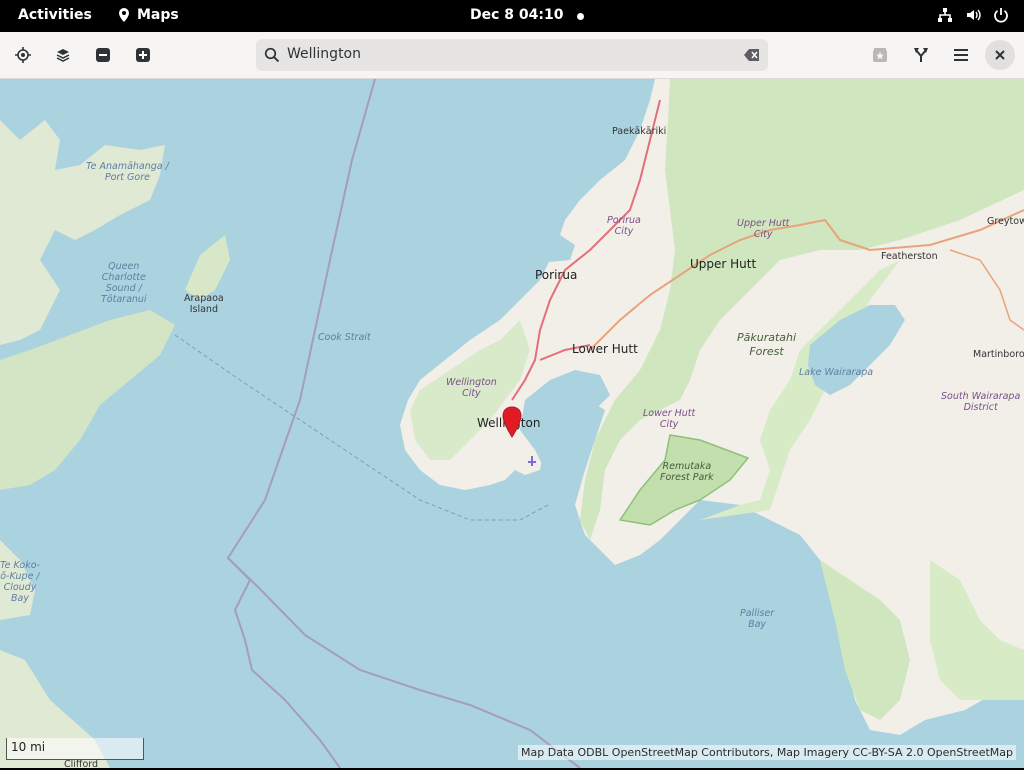  Describe the element at coordinates (836, 372) in the screenshot. I see `map-label-lake-wairarapa: Lake Wairarapa` at that location.